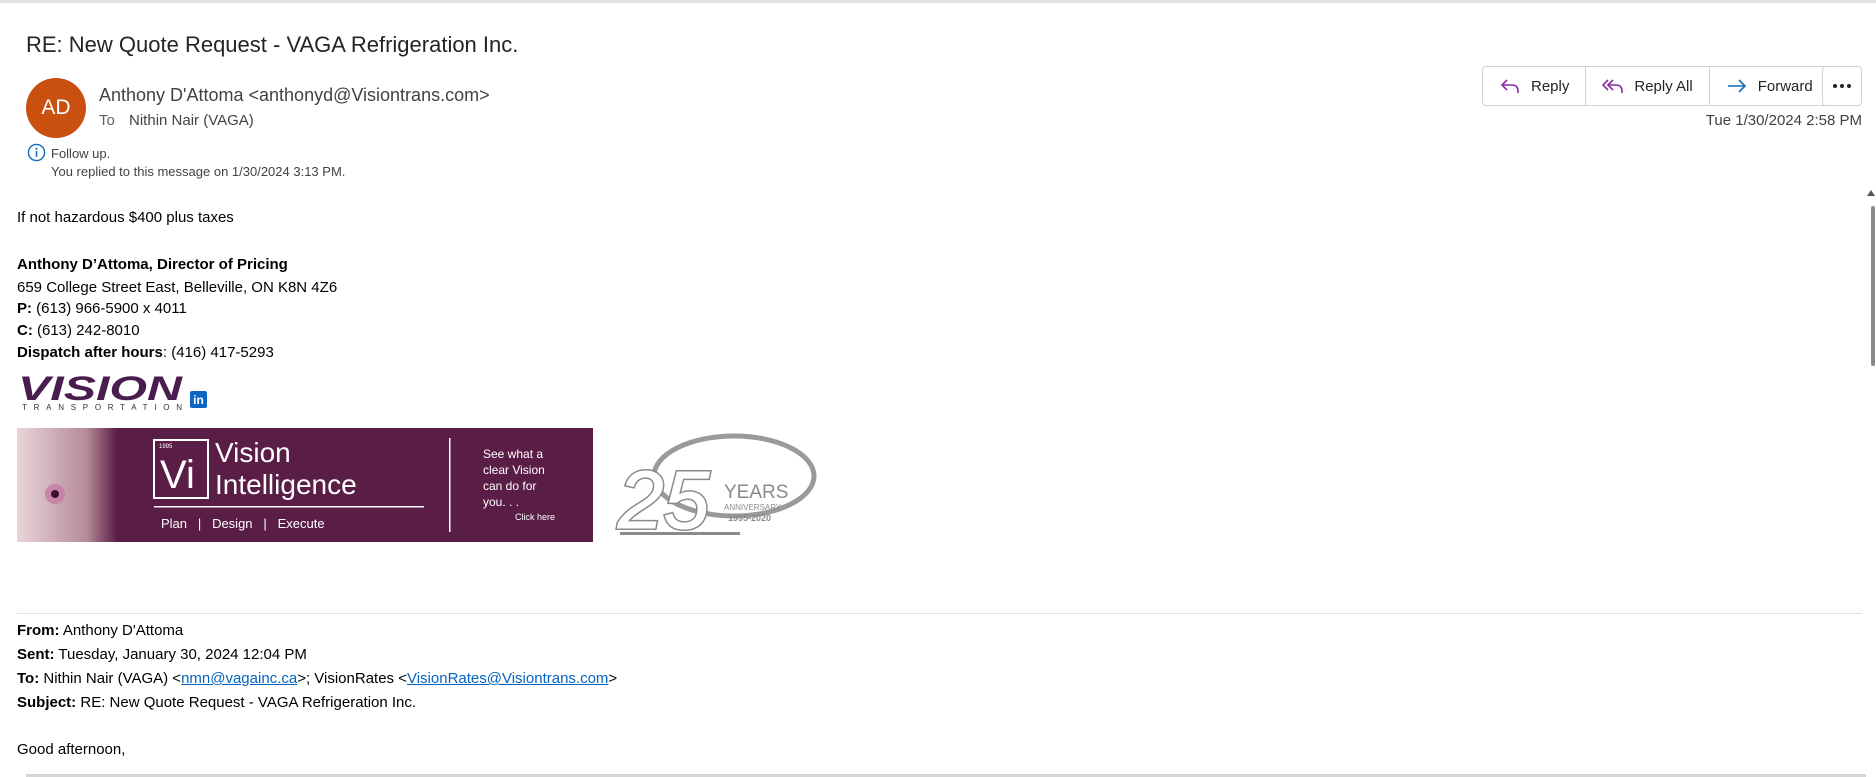 This screenshot has height=777, width=1876. I want to click on phone-label: P:, so click(24, 308).